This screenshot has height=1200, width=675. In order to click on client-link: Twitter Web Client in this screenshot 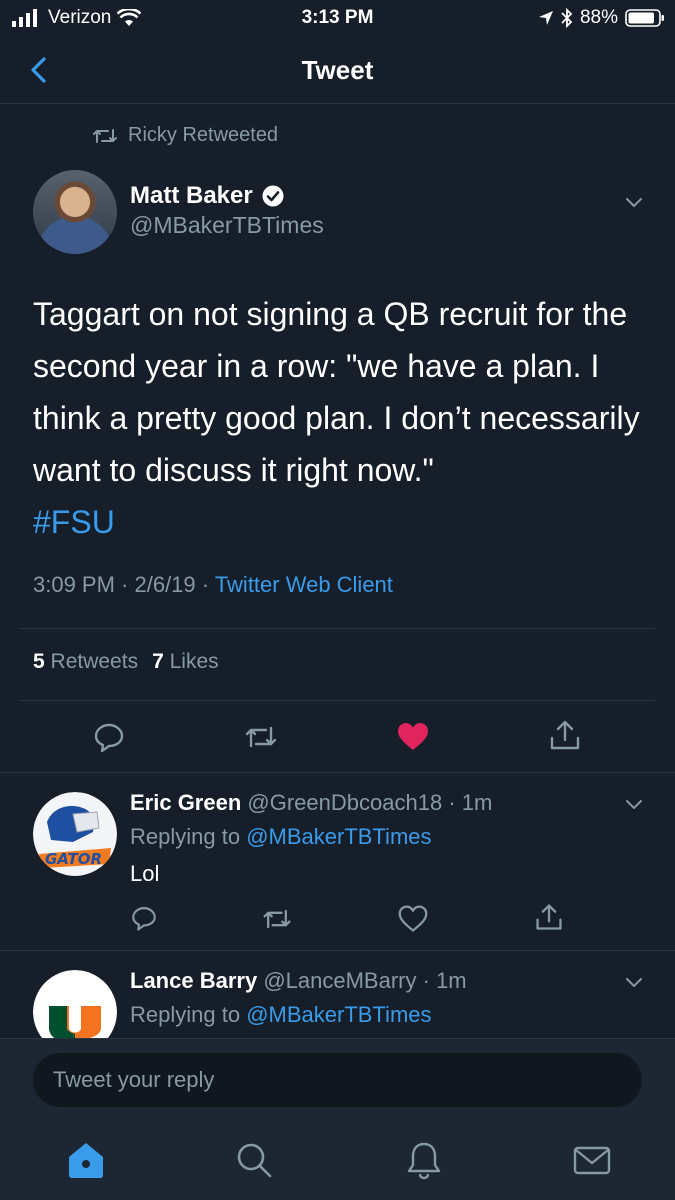, I will do `click(304, 584)`.